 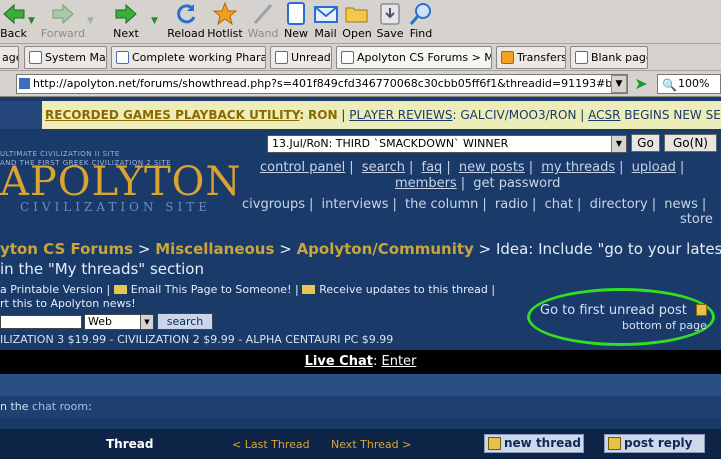 What do you see at coordinates (273, 204) in the screenshot?
I see `nav-civgroups: civgroups` at bounding box center [273, 204].